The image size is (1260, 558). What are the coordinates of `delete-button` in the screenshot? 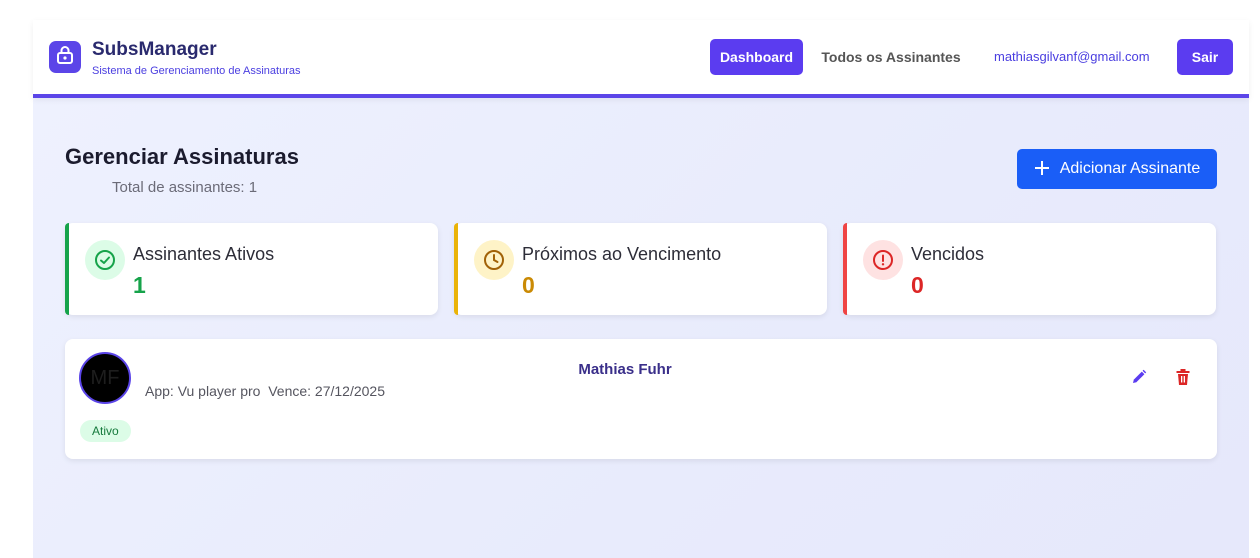 It's located at (1183, 379).